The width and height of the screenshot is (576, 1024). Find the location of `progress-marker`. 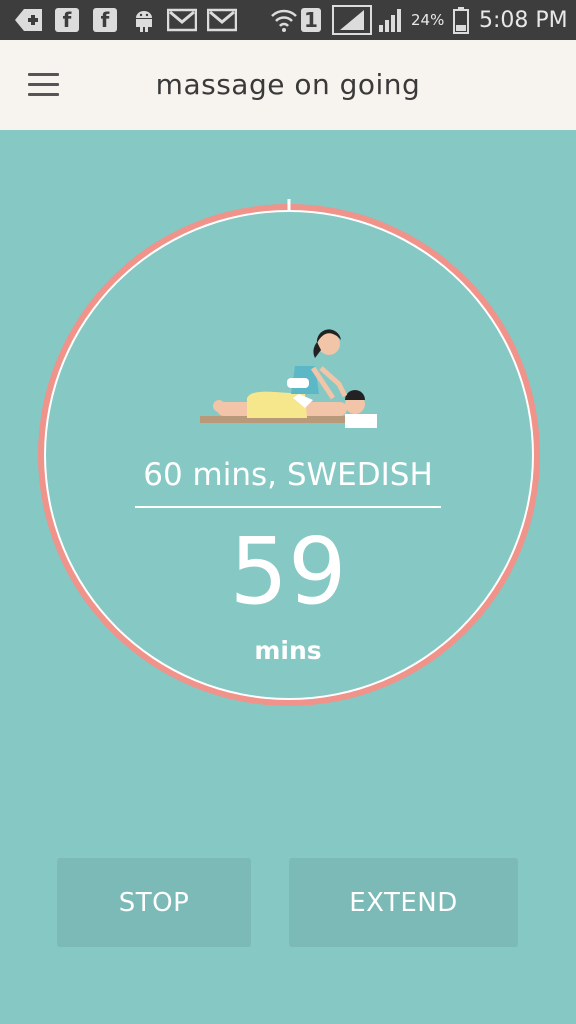

progress-marker is located at coordinates (289, 204).